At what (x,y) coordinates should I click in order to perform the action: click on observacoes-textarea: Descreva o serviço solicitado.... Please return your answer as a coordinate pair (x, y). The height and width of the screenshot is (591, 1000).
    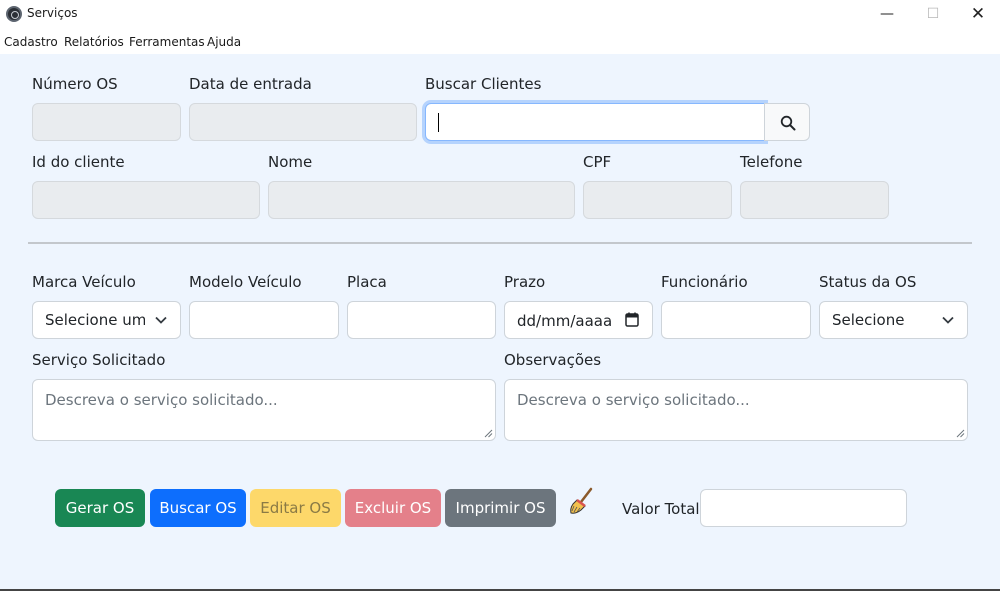
    Looking at the image, I should click on (736, 410).